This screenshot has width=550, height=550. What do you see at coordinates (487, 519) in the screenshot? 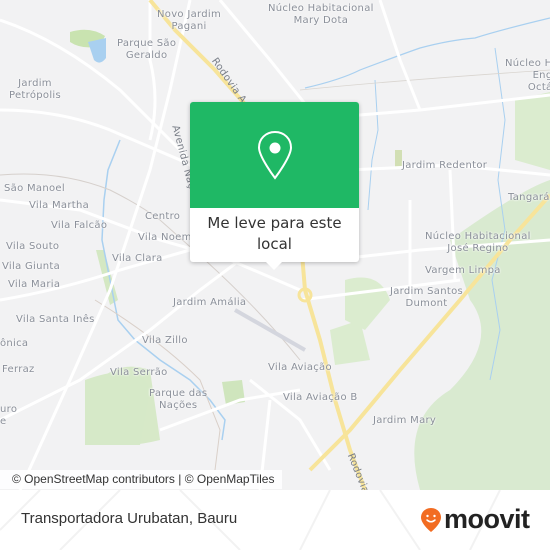
I see `brand-name: moovit` at bounding box center [487, 519].